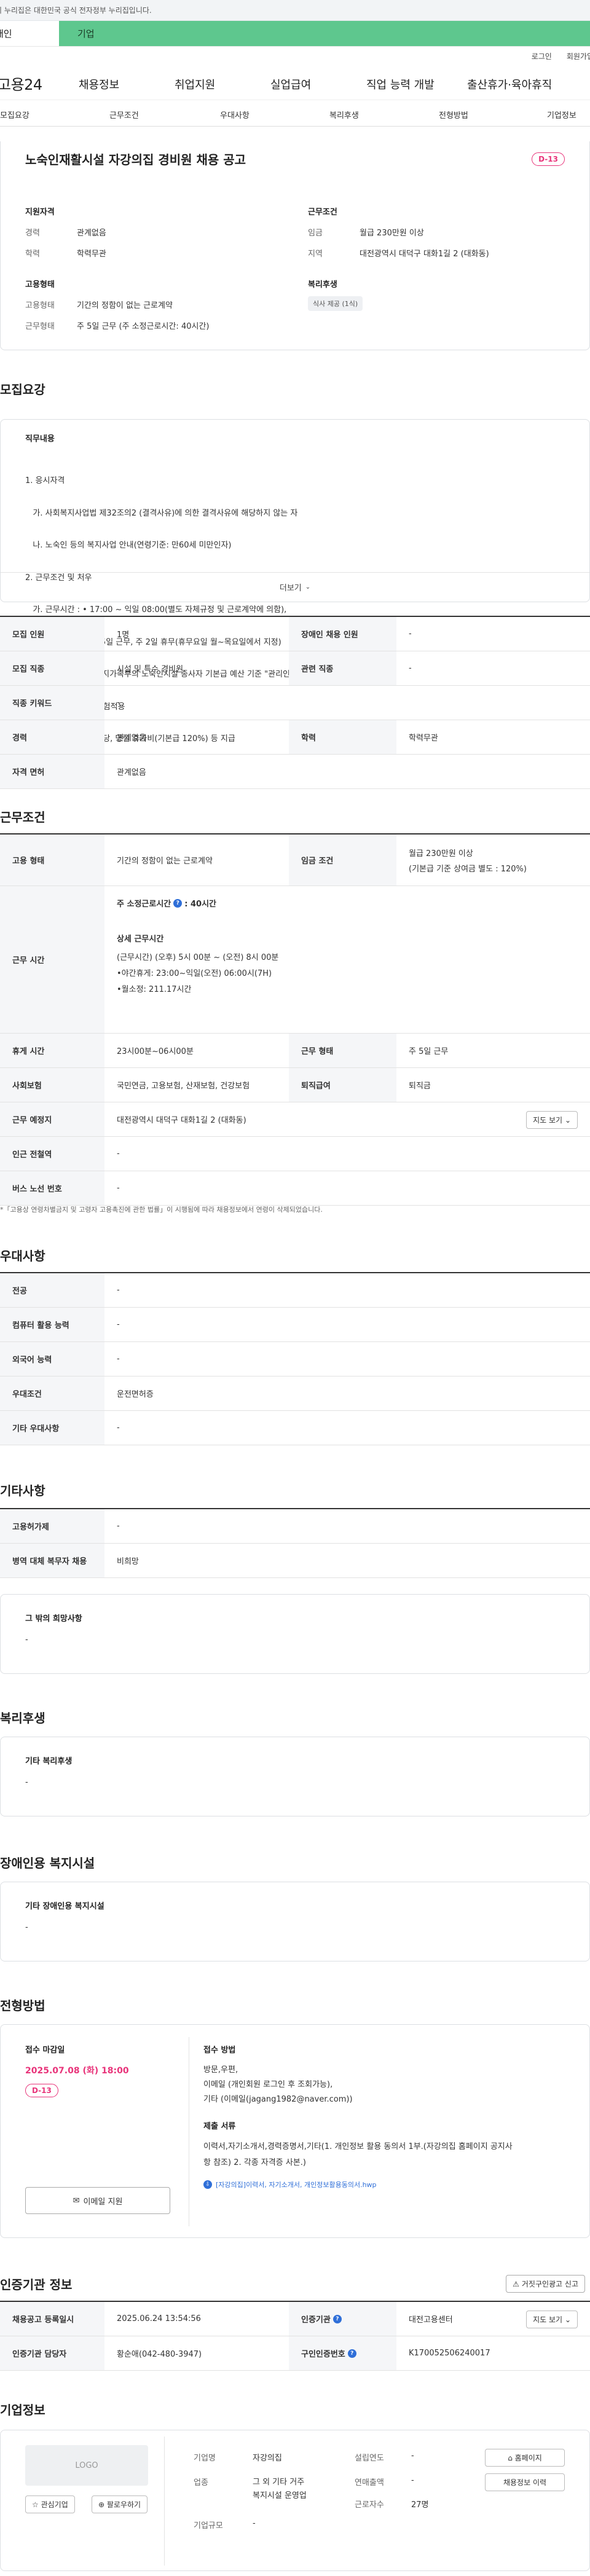 This screenshot has height=2576, width=590. What do you see at coordinates (429, 1051) in the screenshot?
I see `td: 주 5일 근무` at bounding box center [429, 1051].